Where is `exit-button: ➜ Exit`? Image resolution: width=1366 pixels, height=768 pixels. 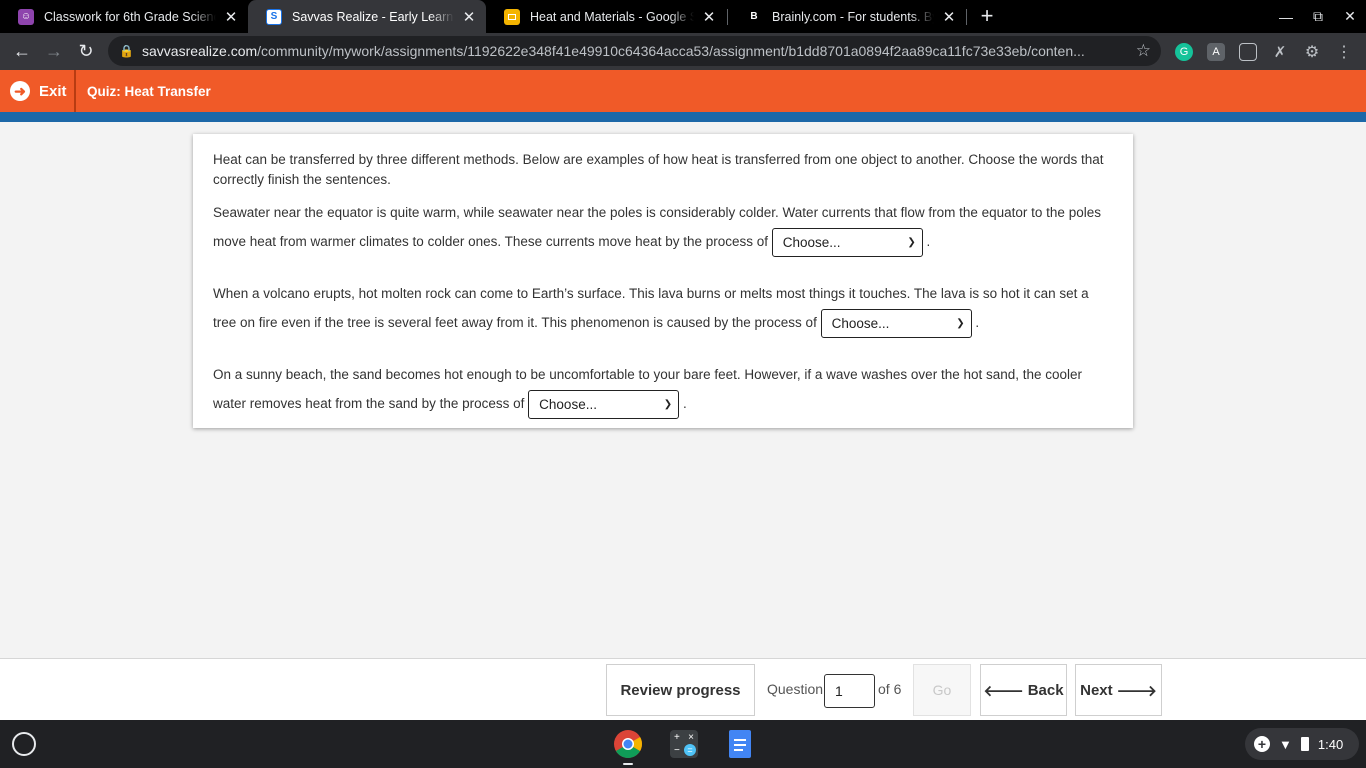
exit-button: ➜ Exit is located at coordinates (38, 91).